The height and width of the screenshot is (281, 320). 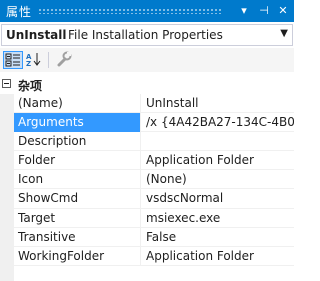 I want to click on object-selector-dropdown: UnInstall File Installation Properties ▼, so click(x=147, y=35).